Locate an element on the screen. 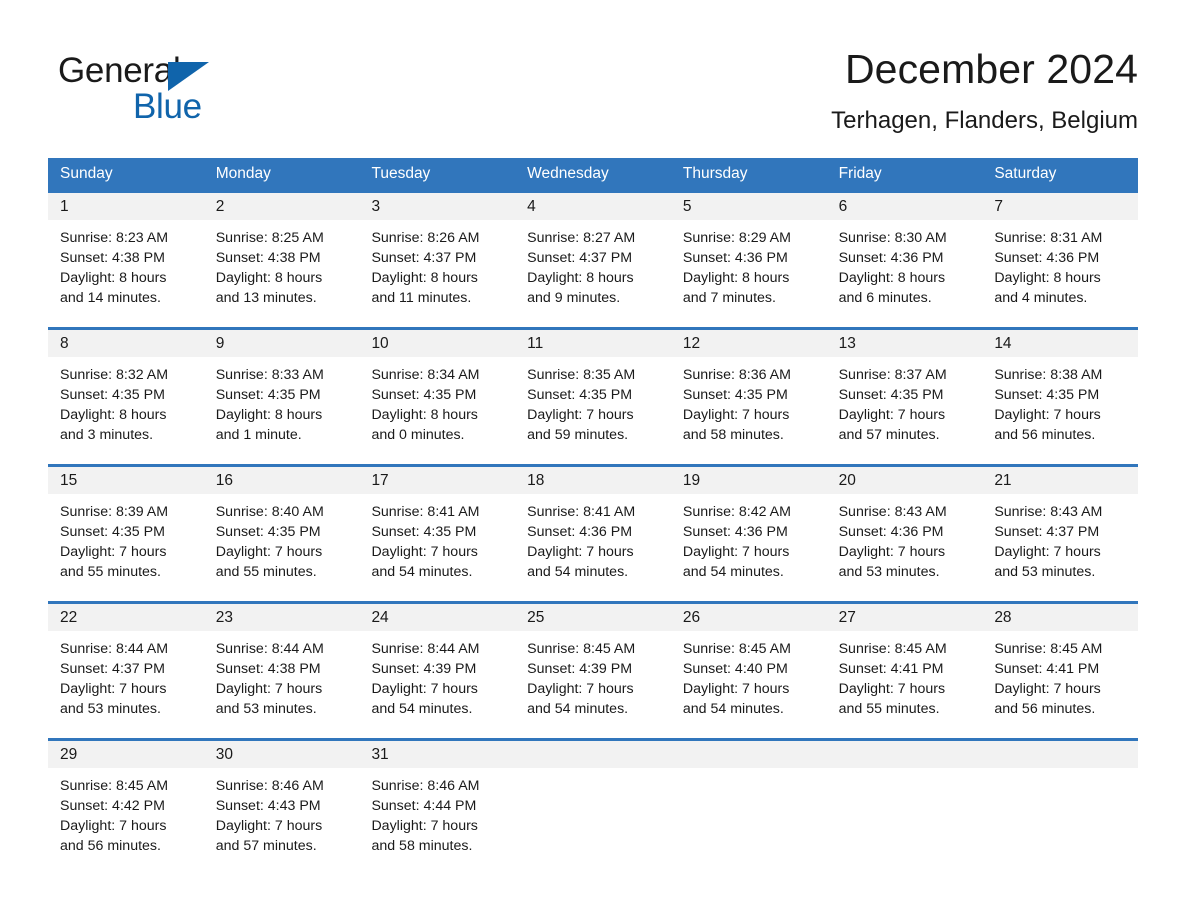  day-number: 27 is located at coordinates (905, 617).